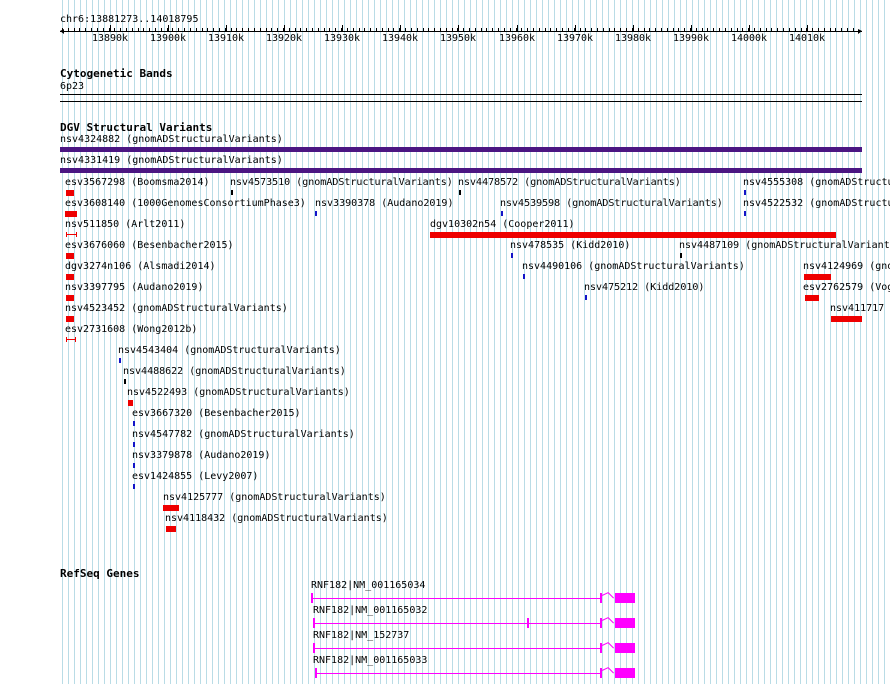 This screenshot has width=890, height=684. What do you see at coordinates (384, 204) in the screenshot?
I see `variant-label: nsv3390378 (Audano2019)` at bounding box center [384, 204].